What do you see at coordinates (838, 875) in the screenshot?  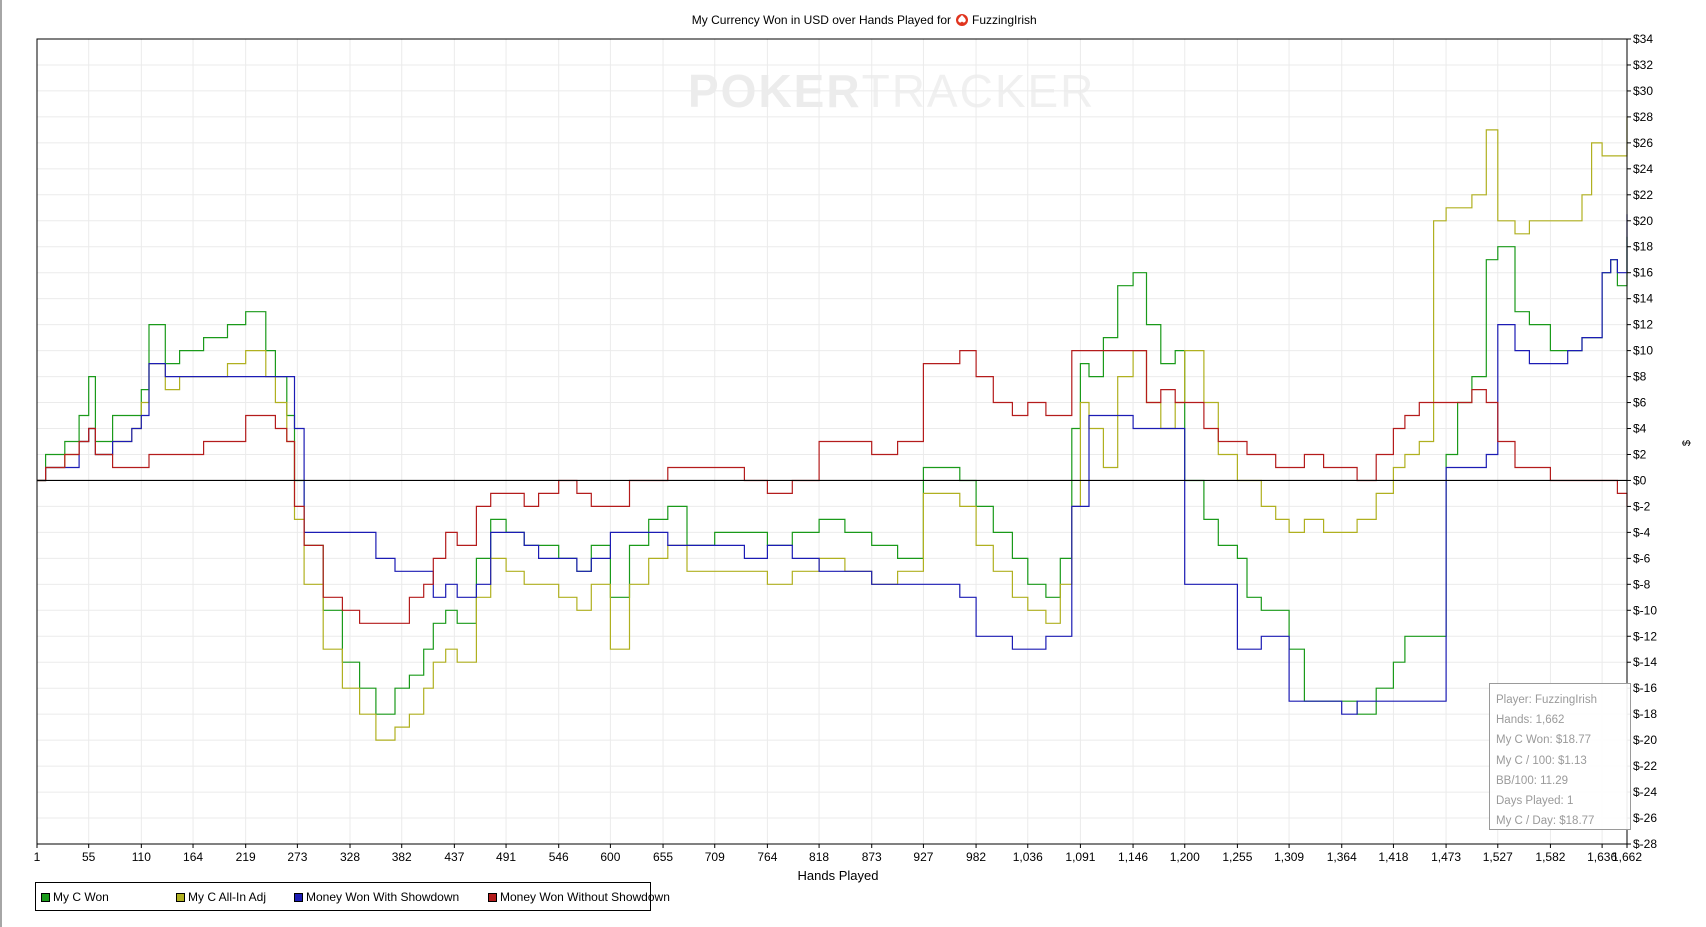 I see `x-axis-label: Hands Played` at bounding box center [838, 875].